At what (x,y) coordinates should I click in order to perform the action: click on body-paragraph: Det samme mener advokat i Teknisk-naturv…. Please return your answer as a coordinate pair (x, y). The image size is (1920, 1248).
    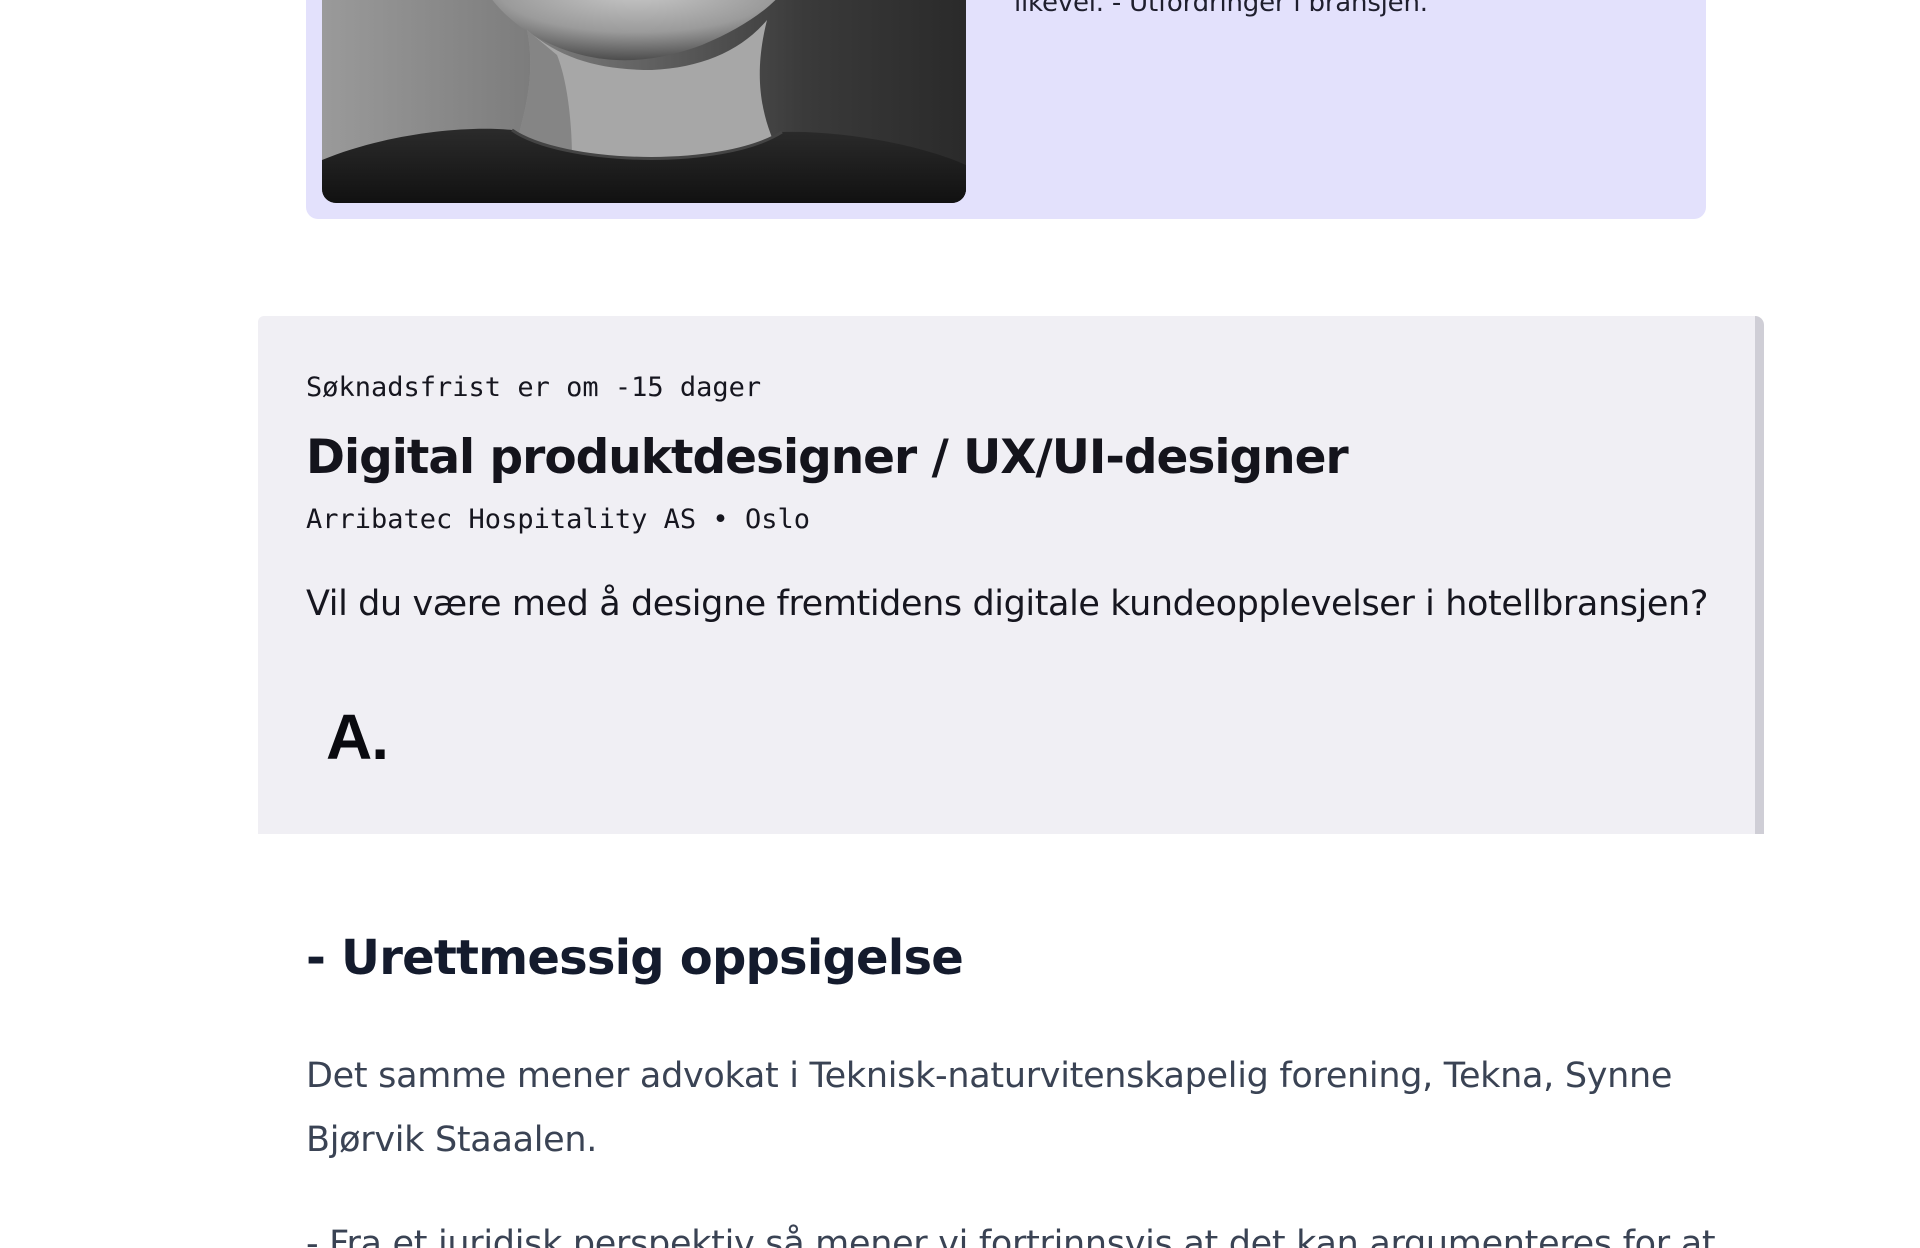
    Looking at the image, I should click on (989, 1108).